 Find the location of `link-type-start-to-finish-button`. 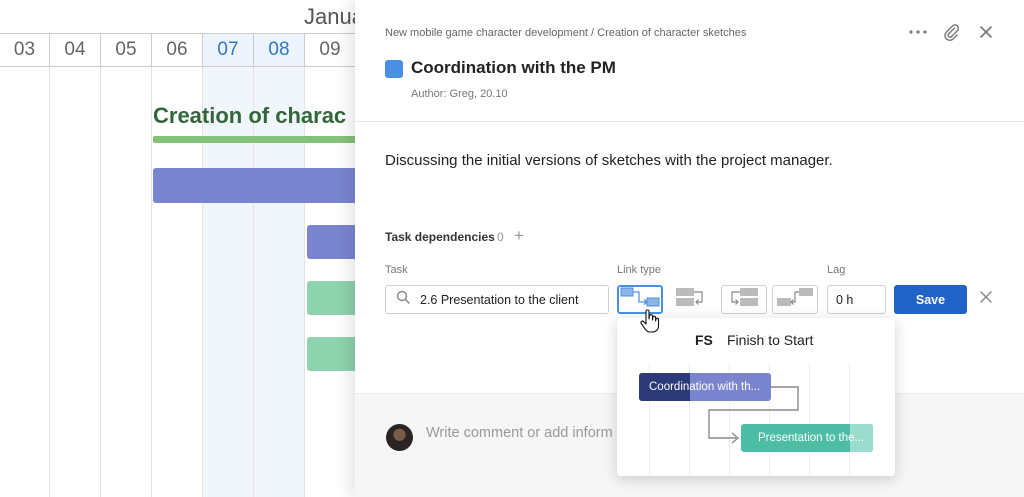

link-type-start-to-finish-button is located at coordinates (795, 299).